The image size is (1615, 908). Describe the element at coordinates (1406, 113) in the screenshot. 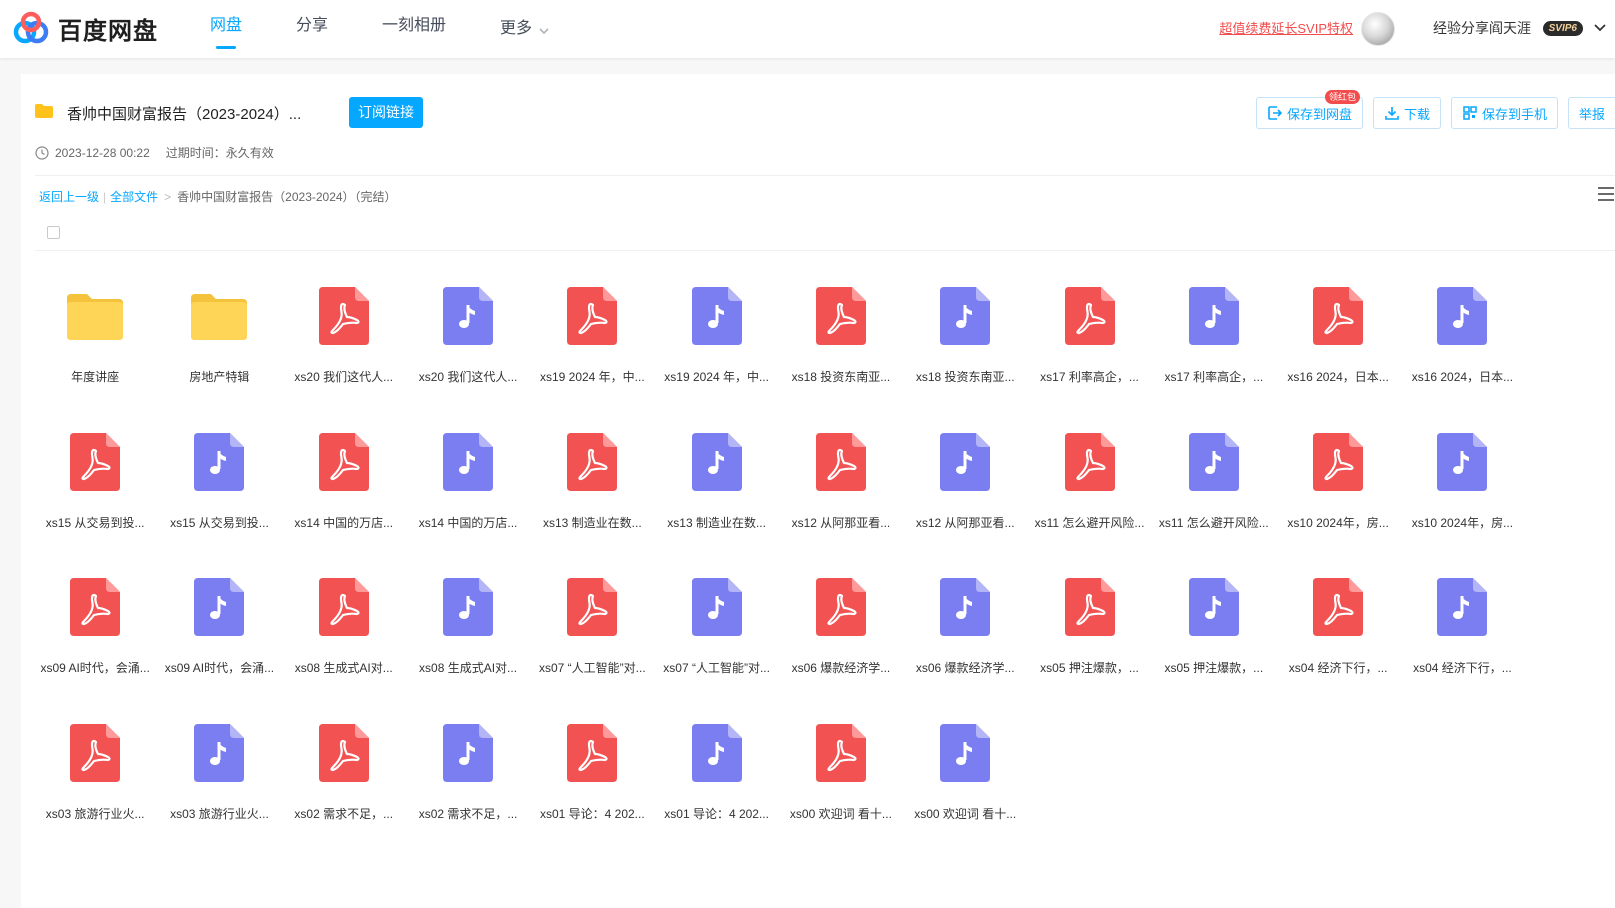

I see `download-button: 下载` at that location.